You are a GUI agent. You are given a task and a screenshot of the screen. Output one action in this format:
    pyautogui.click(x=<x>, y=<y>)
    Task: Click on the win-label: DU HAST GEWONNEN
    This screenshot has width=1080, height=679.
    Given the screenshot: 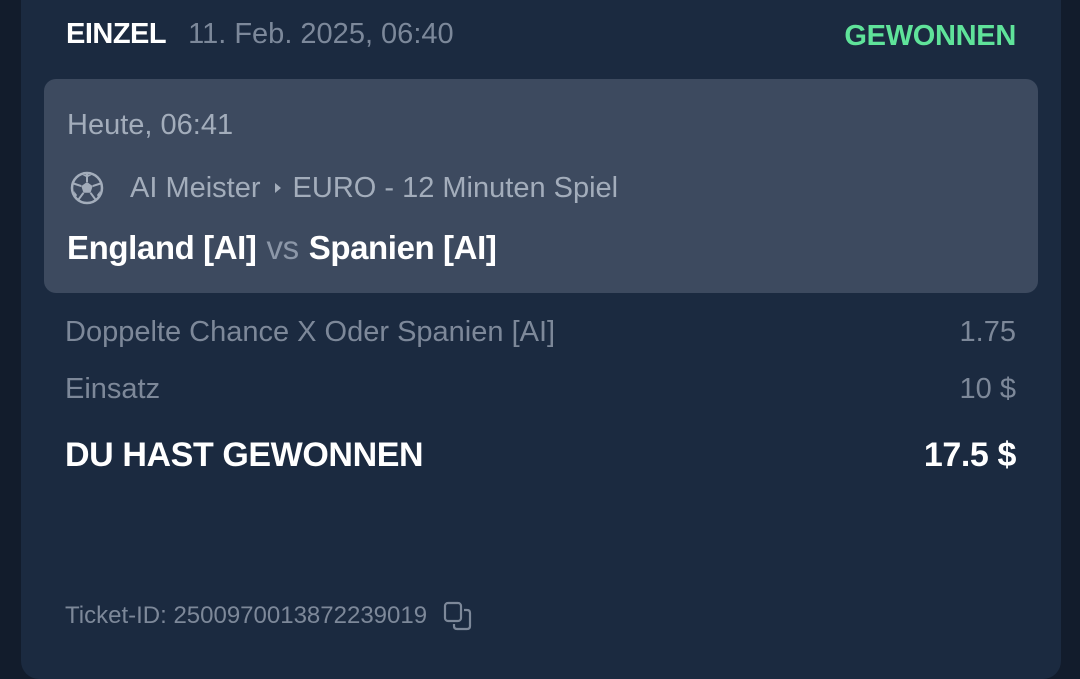 What is the action you would take?
    pyautogui.click(x=244, y=455)
    